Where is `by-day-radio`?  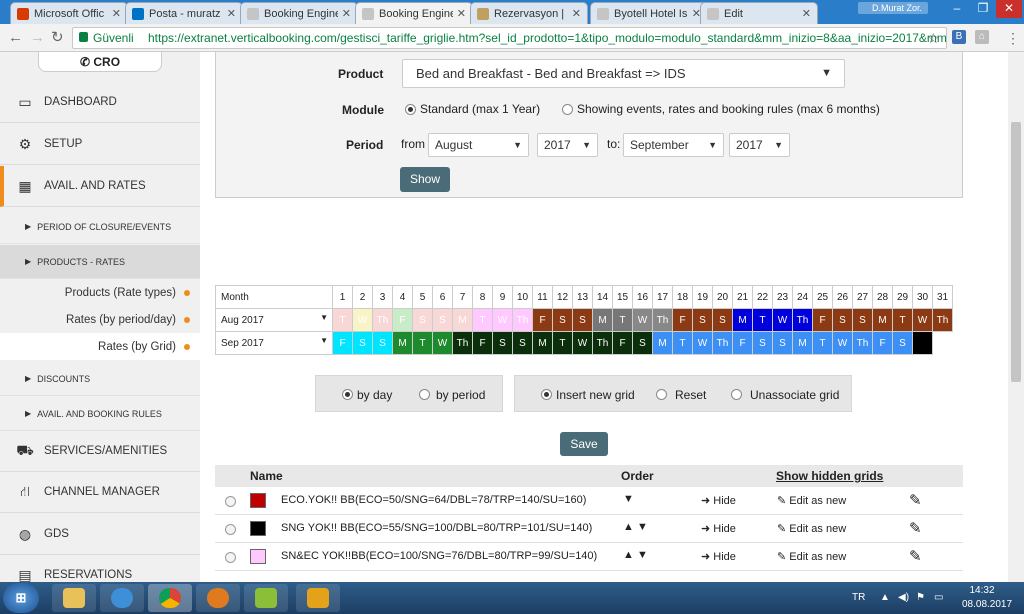
by-day-radio is located at coordinates (347, 394).